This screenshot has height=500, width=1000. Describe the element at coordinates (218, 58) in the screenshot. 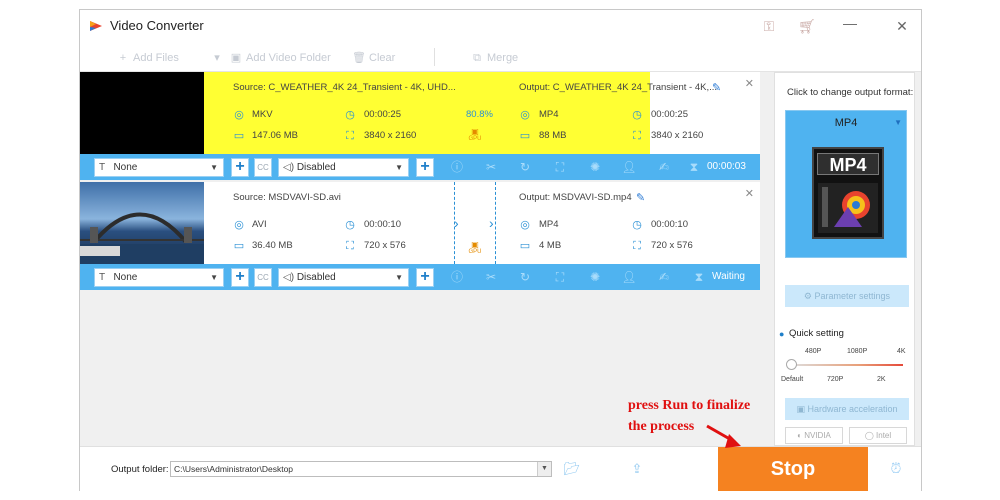

I see `add-files-dropdown: ▾` at that location.